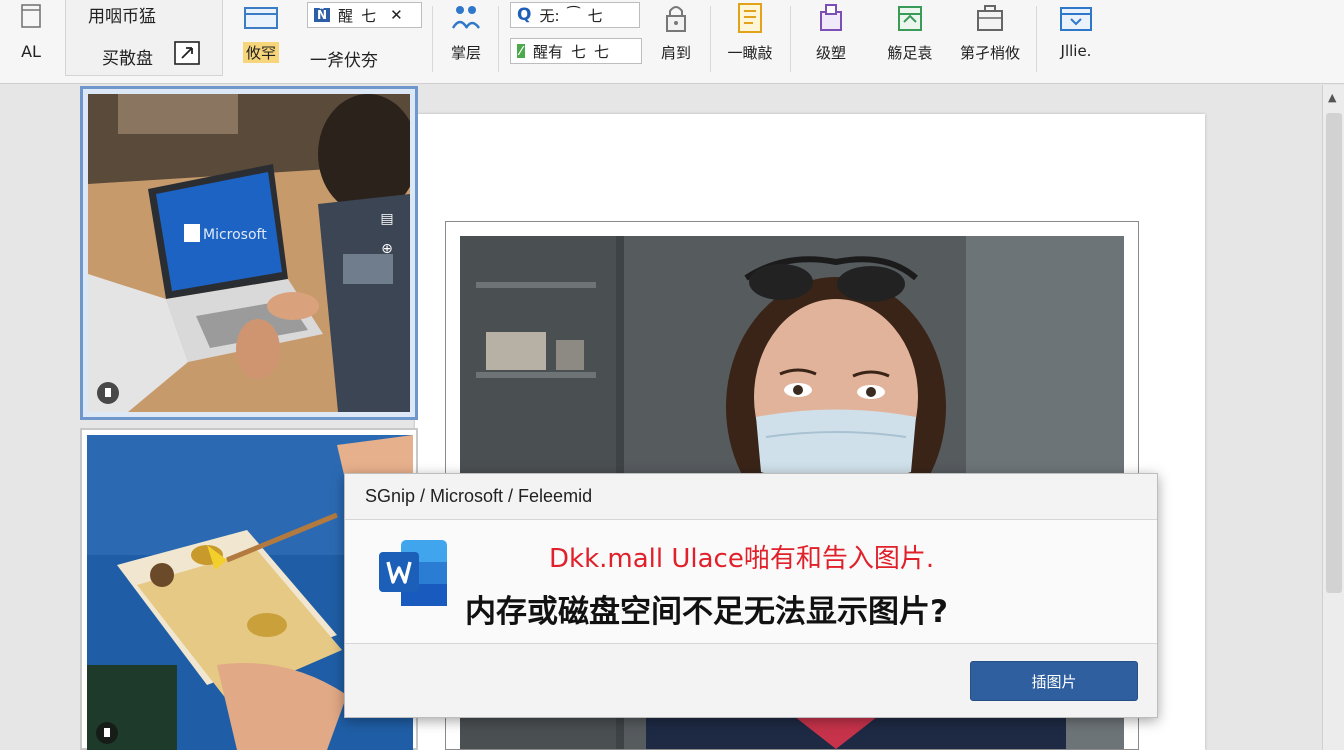 The width and height of the screenshot is (1344, 750). What do you see at coordinates (387, 219) in the screenshot?
I see `delete-icon: ▤` at bounding box center [387, 219].